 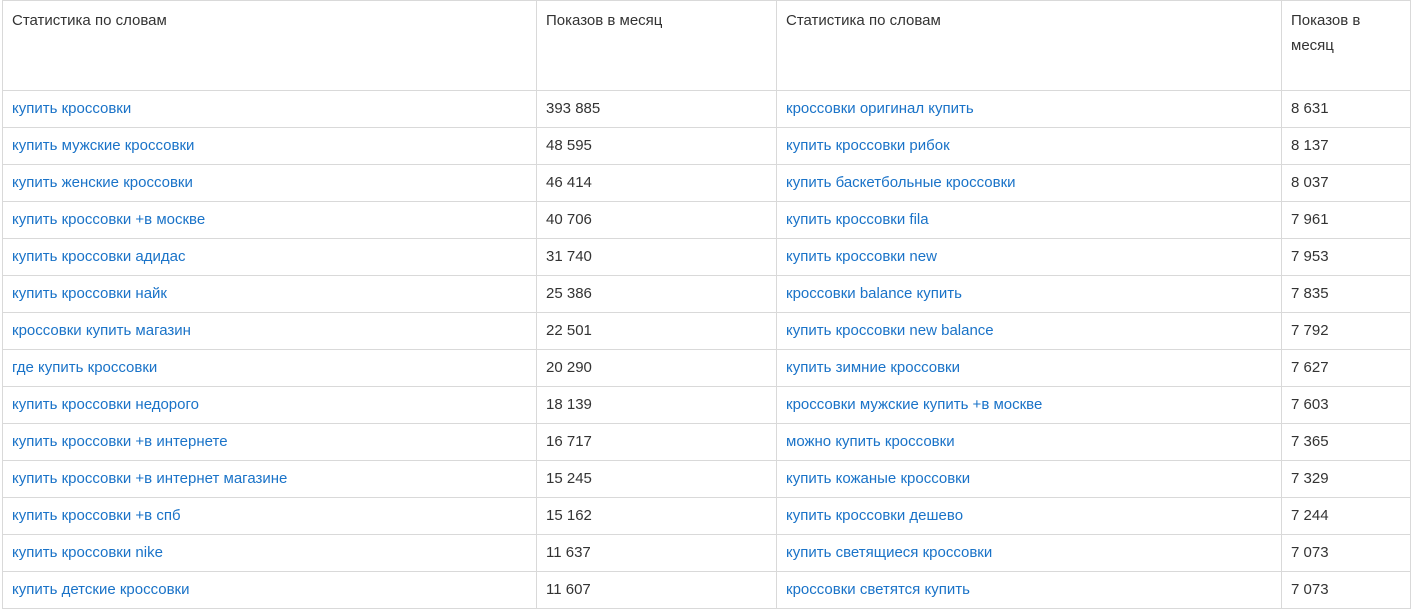 What do you see at coordinates (656, 368) in the screenshot?
I see `impressions-count: 20 290` at bounding box center [656, 368].